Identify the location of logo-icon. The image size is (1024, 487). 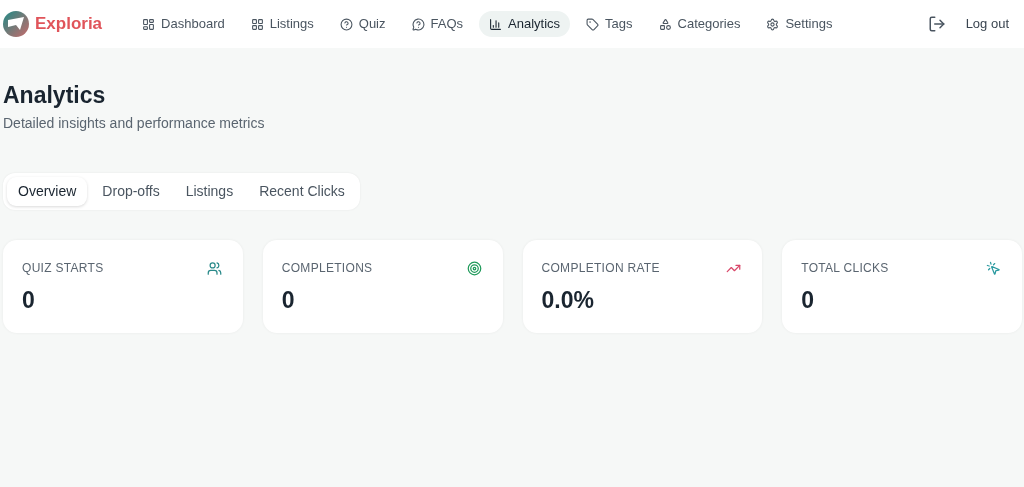
(16, 24).